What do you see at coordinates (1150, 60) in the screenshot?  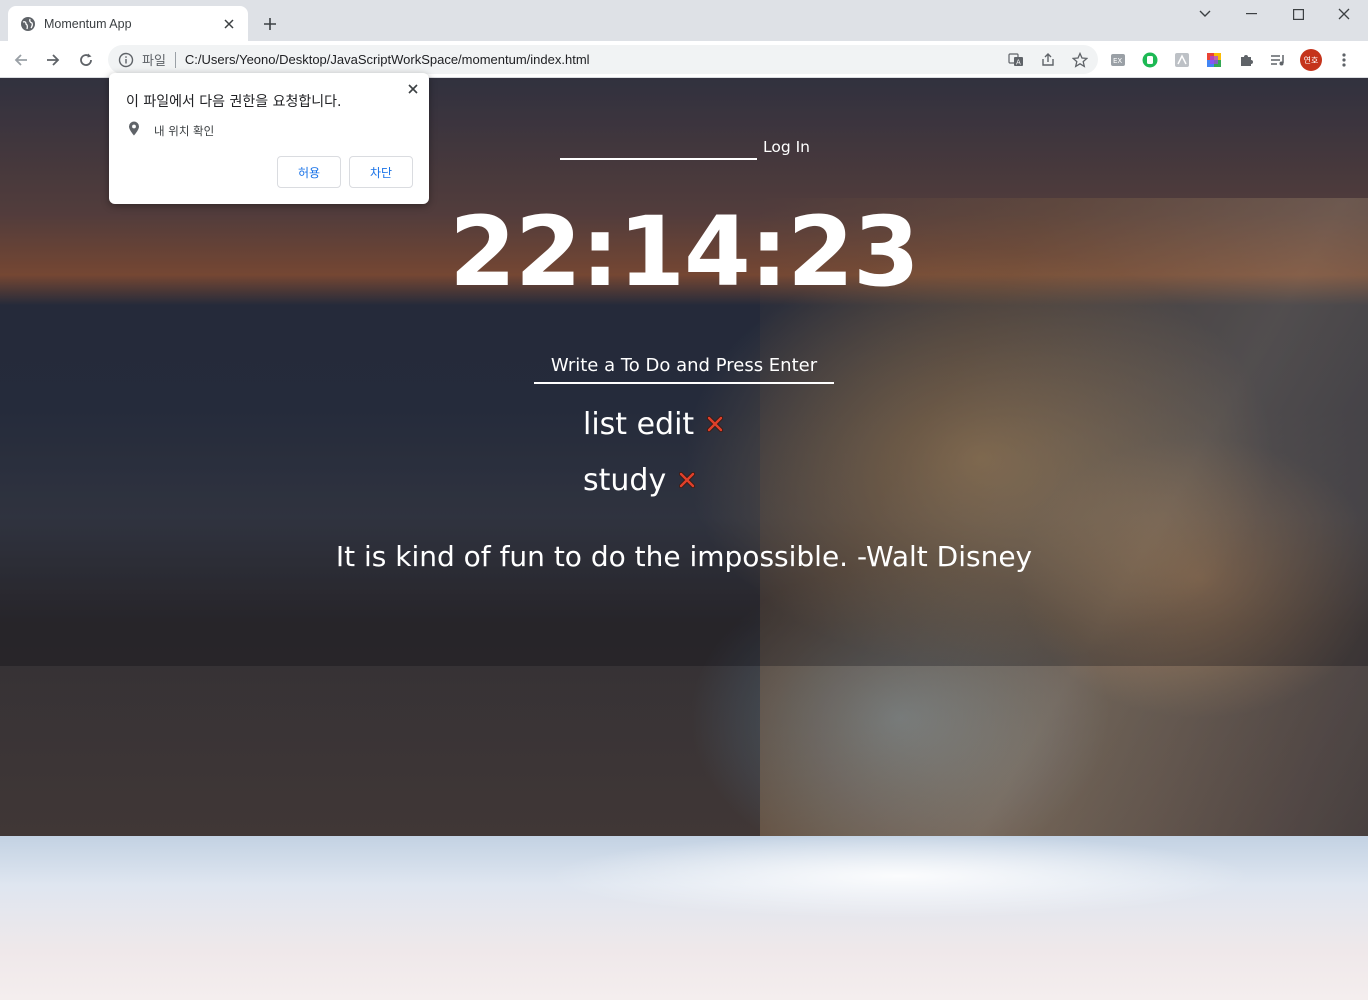 I see `extension-green-icon` at bounding box center [1150, 60].